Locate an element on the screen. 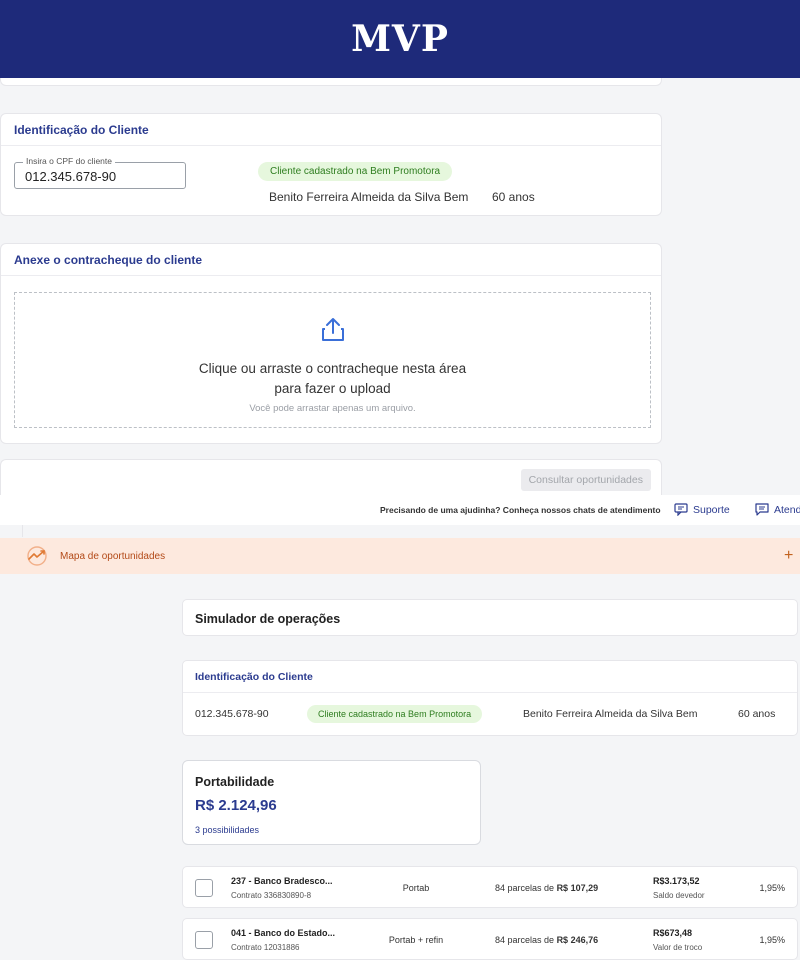 The width and height of the screenshot is (800, 960). attendance-chat-link: Atend is located at coordinates (777, 509).